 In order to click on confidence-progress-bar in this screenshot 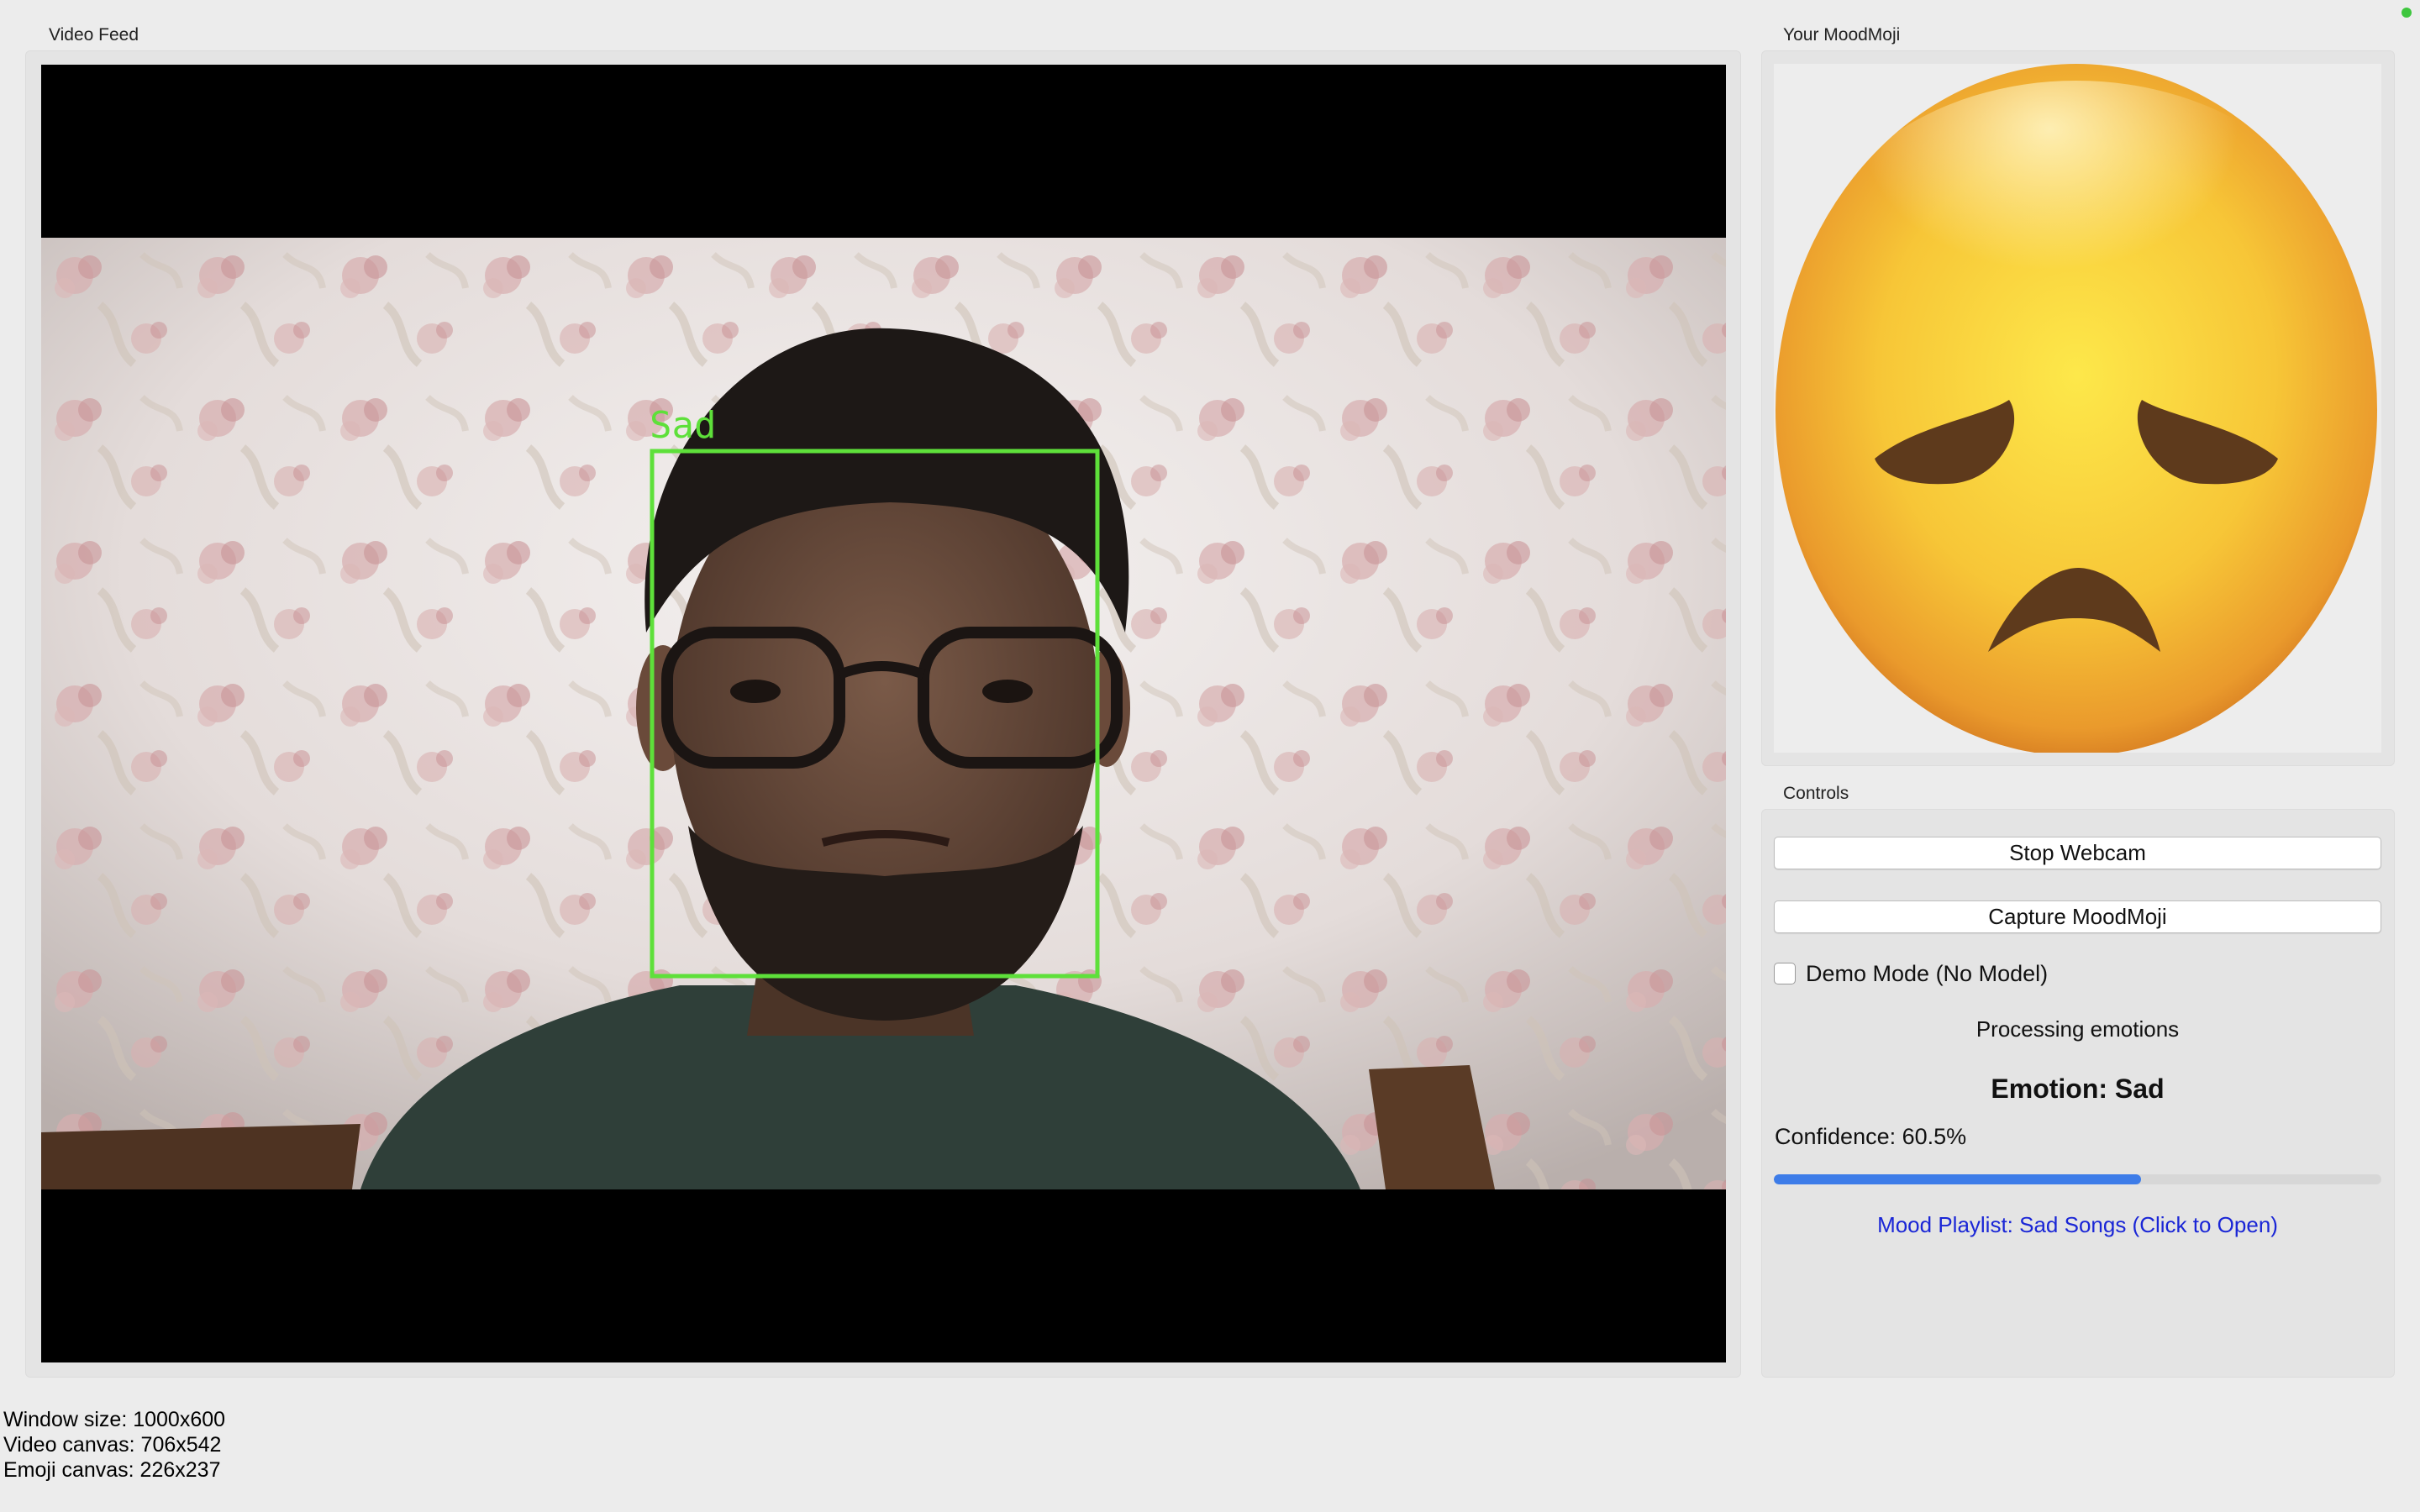, I will do `click(2077, 1179)`.